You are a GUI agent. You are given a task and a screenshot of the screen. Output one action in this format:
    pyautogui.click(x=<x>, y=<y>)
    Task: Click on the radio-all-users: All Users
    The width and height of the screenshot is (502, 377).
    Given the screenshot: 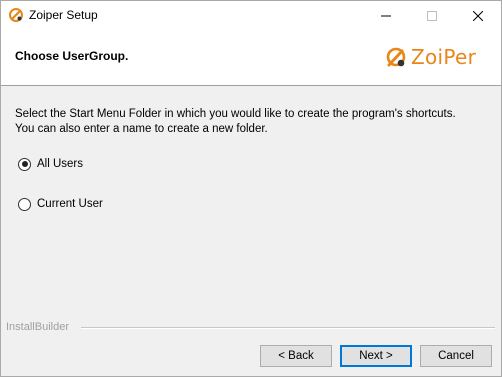 What is the action you would take?
    pyautogui.click(x=50, y=164)
    